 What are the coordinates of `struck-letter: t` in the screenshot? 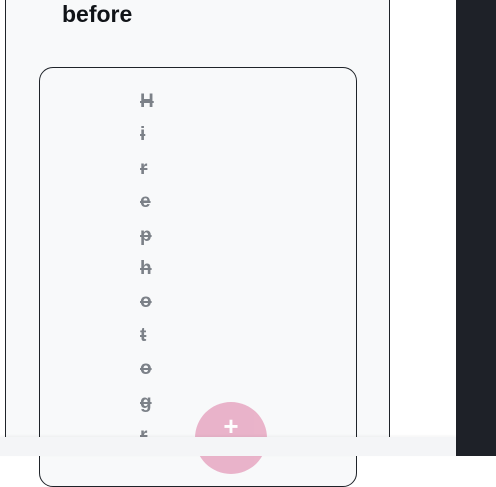 It's located at (143, 335).